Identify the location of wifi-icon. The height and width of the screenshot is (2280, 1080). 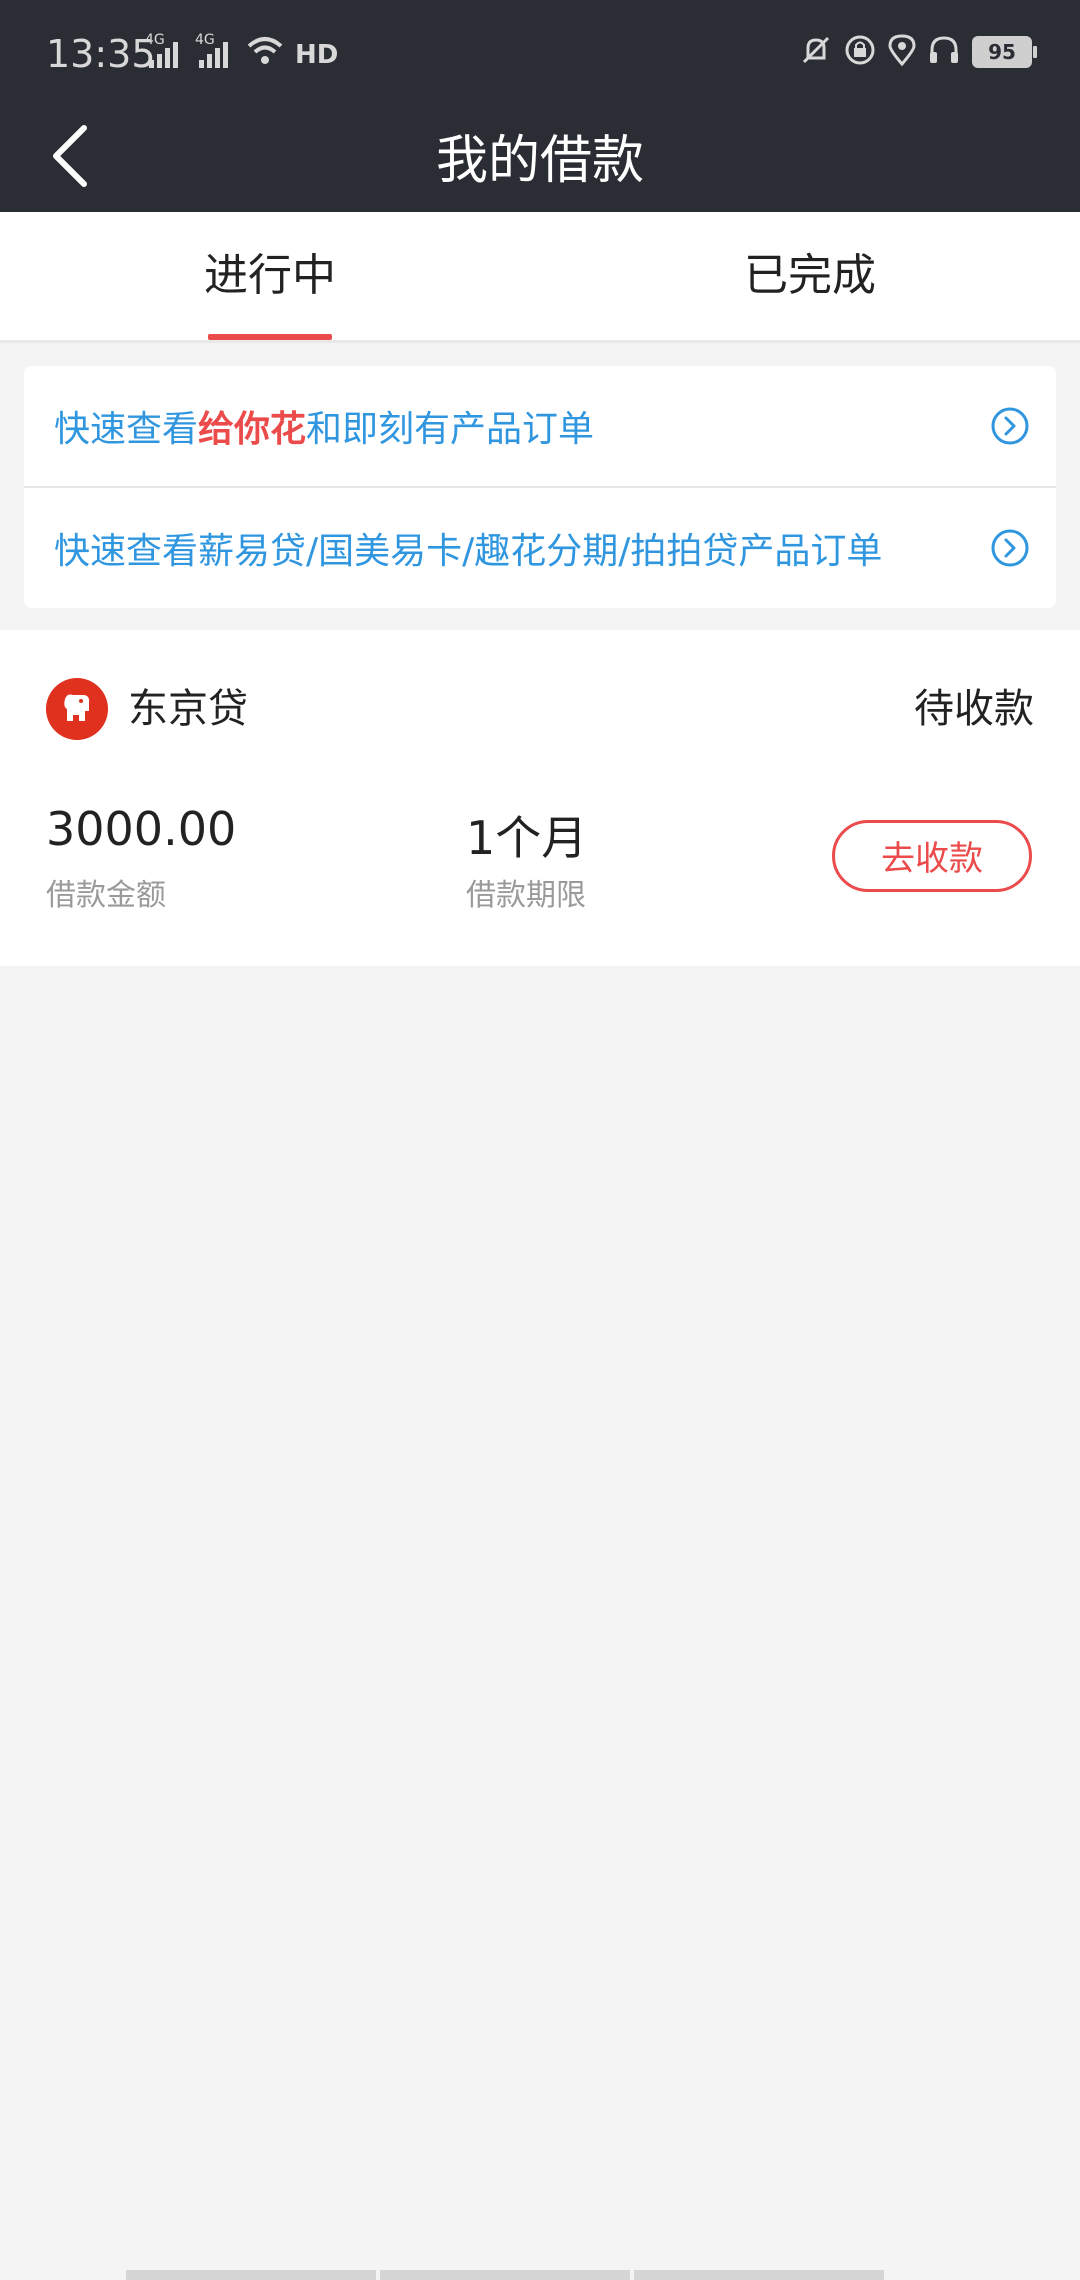
(265, 52).